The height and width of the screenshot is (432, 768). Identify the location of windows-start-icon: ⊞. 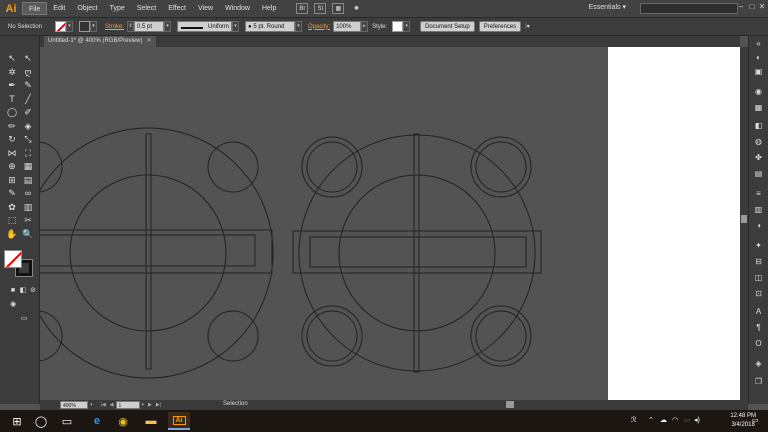
(17, 421).